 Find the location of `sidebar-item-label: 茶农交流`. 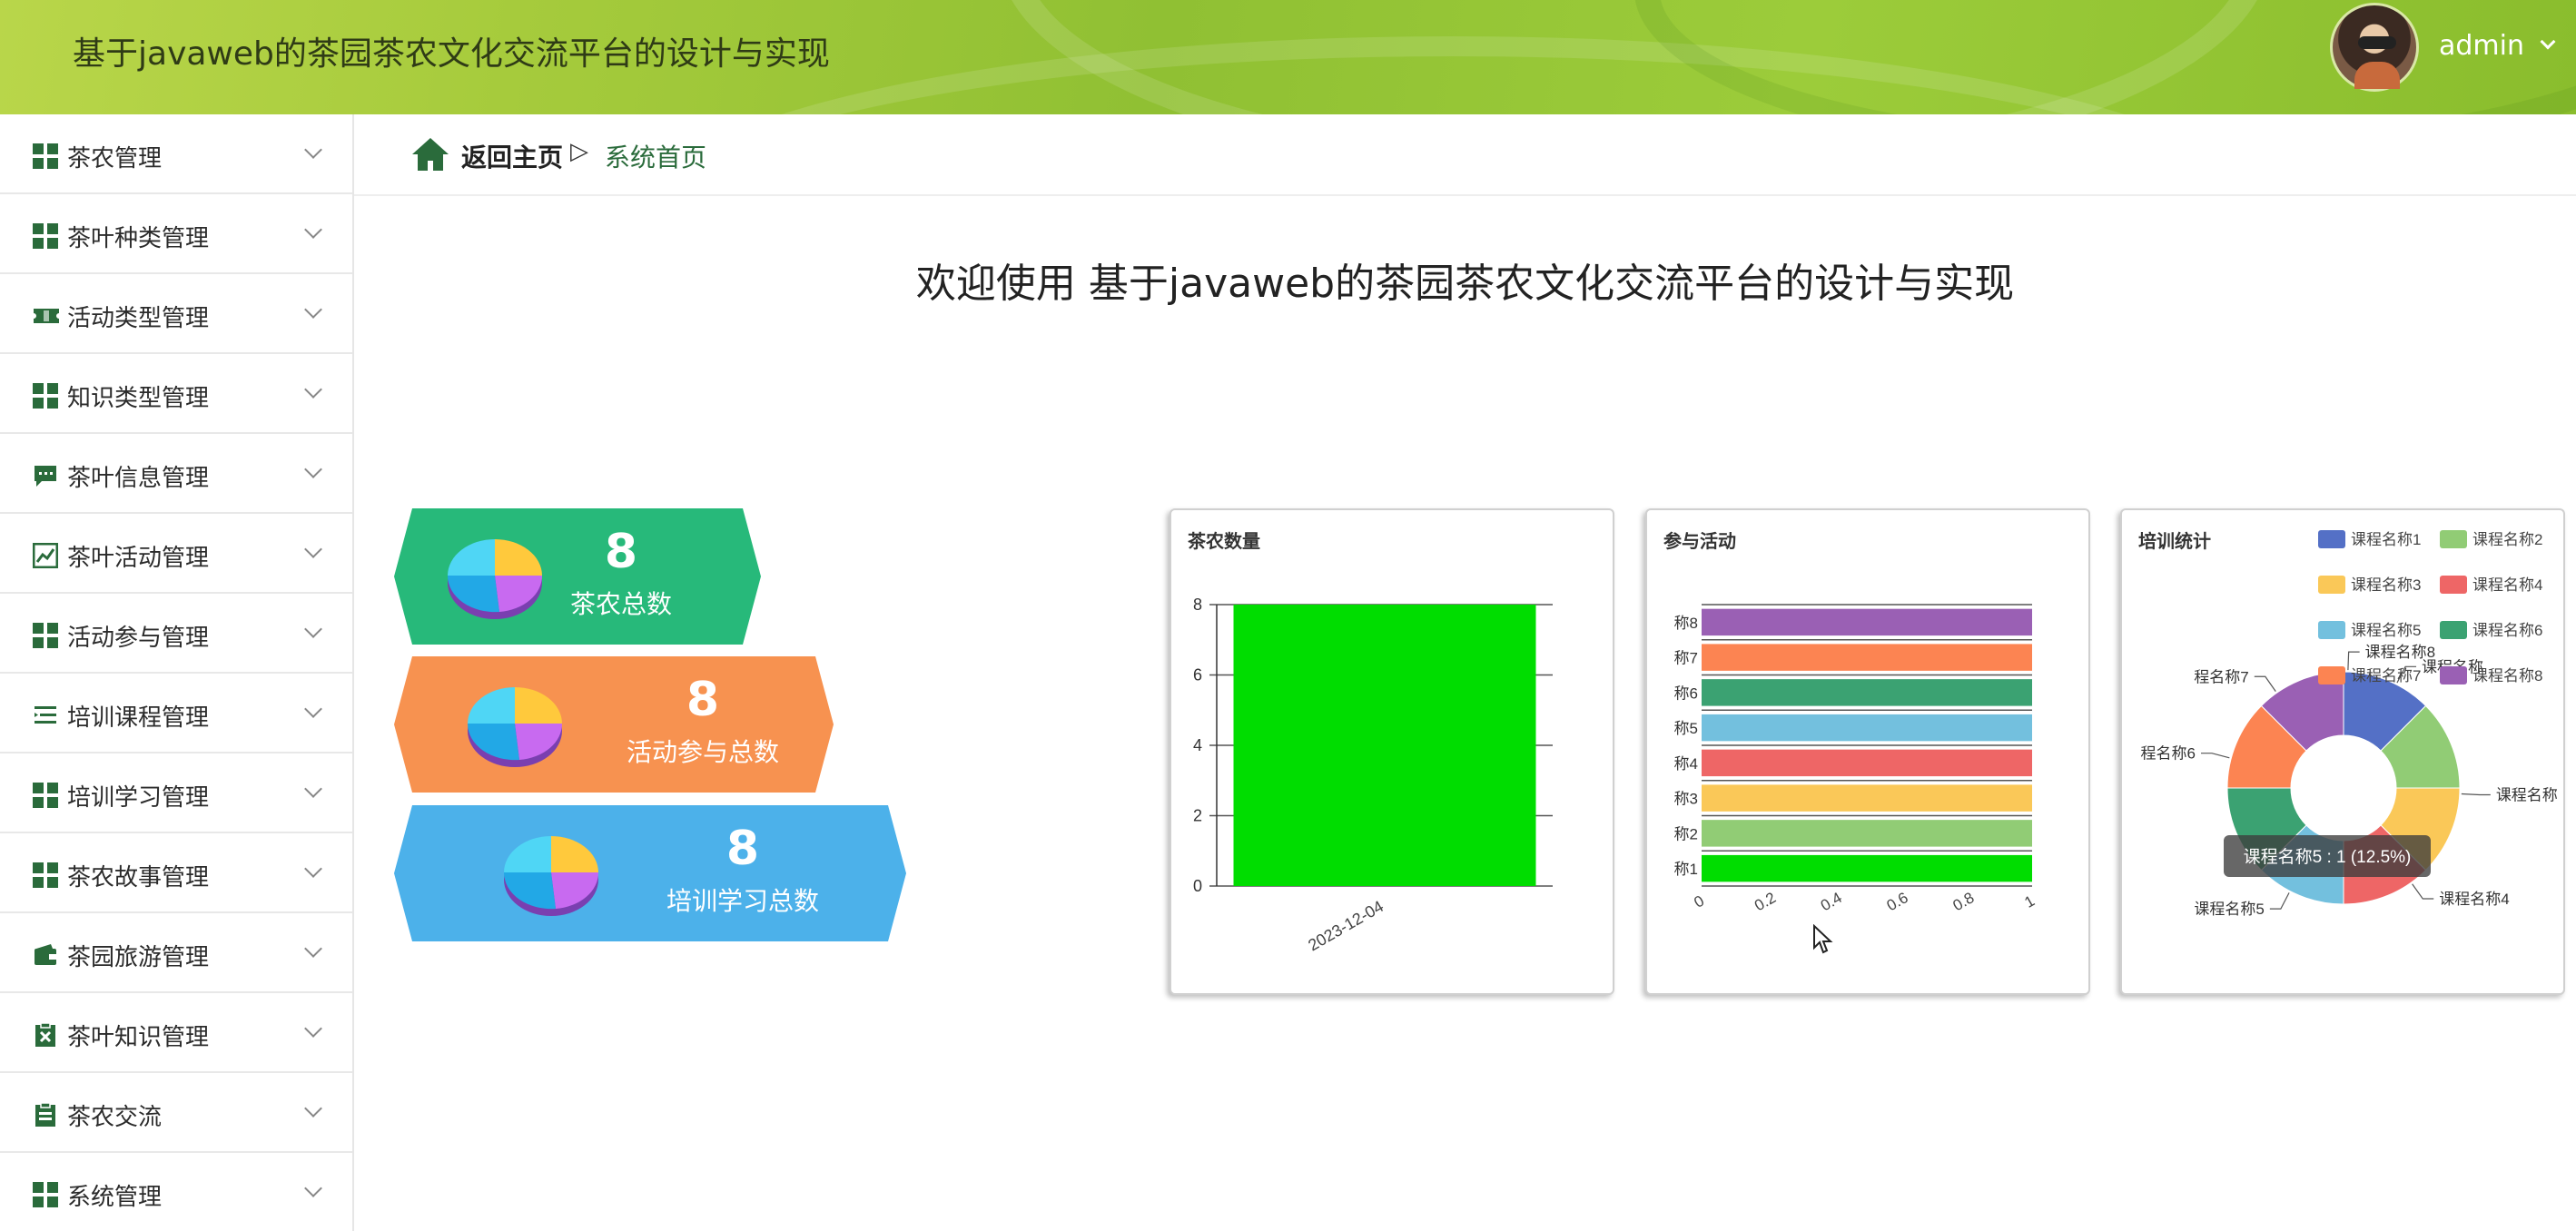

sidebar-item-label: 茶农交流 is located at coordinates (115, 1117).